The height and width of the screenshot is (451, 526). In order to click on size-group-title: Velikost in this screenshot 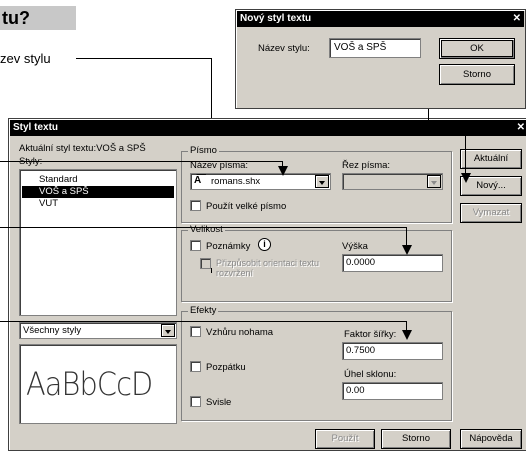, I will do `click(206, 229)`.